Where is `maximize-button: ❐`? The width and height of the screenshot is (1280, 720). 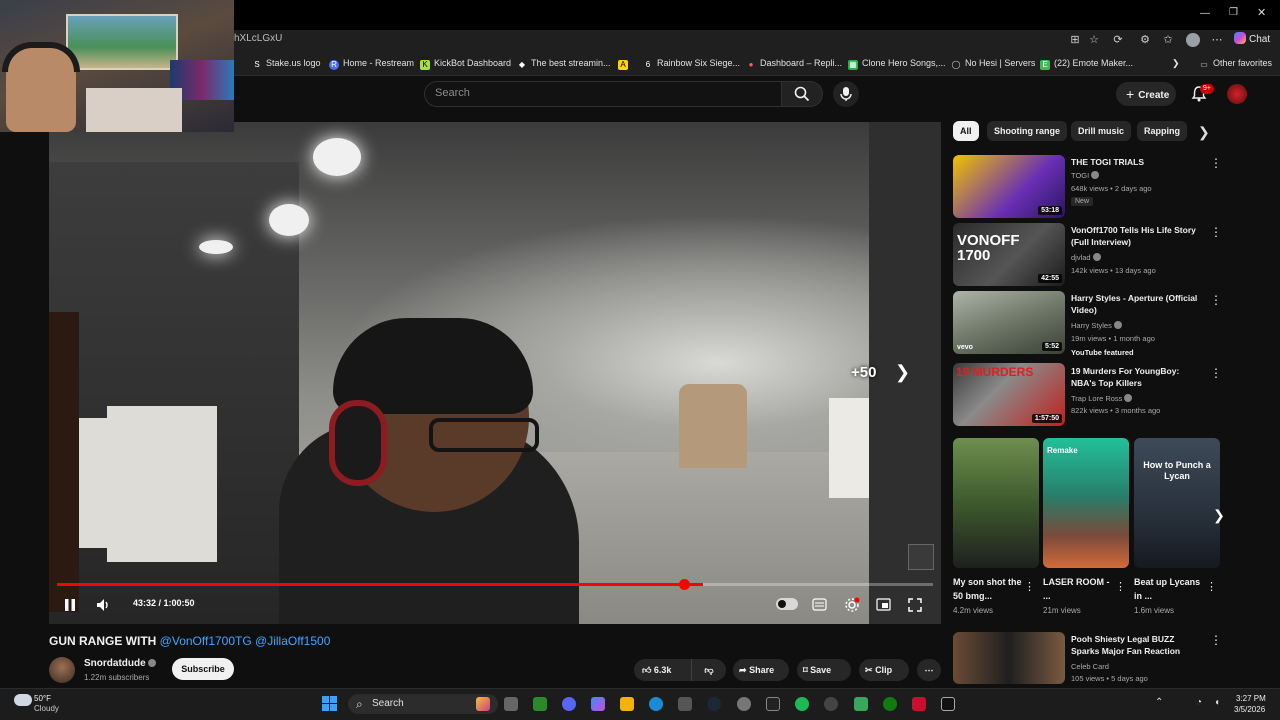 maximize-button: ❐ is located at coordinates (1233, 12).